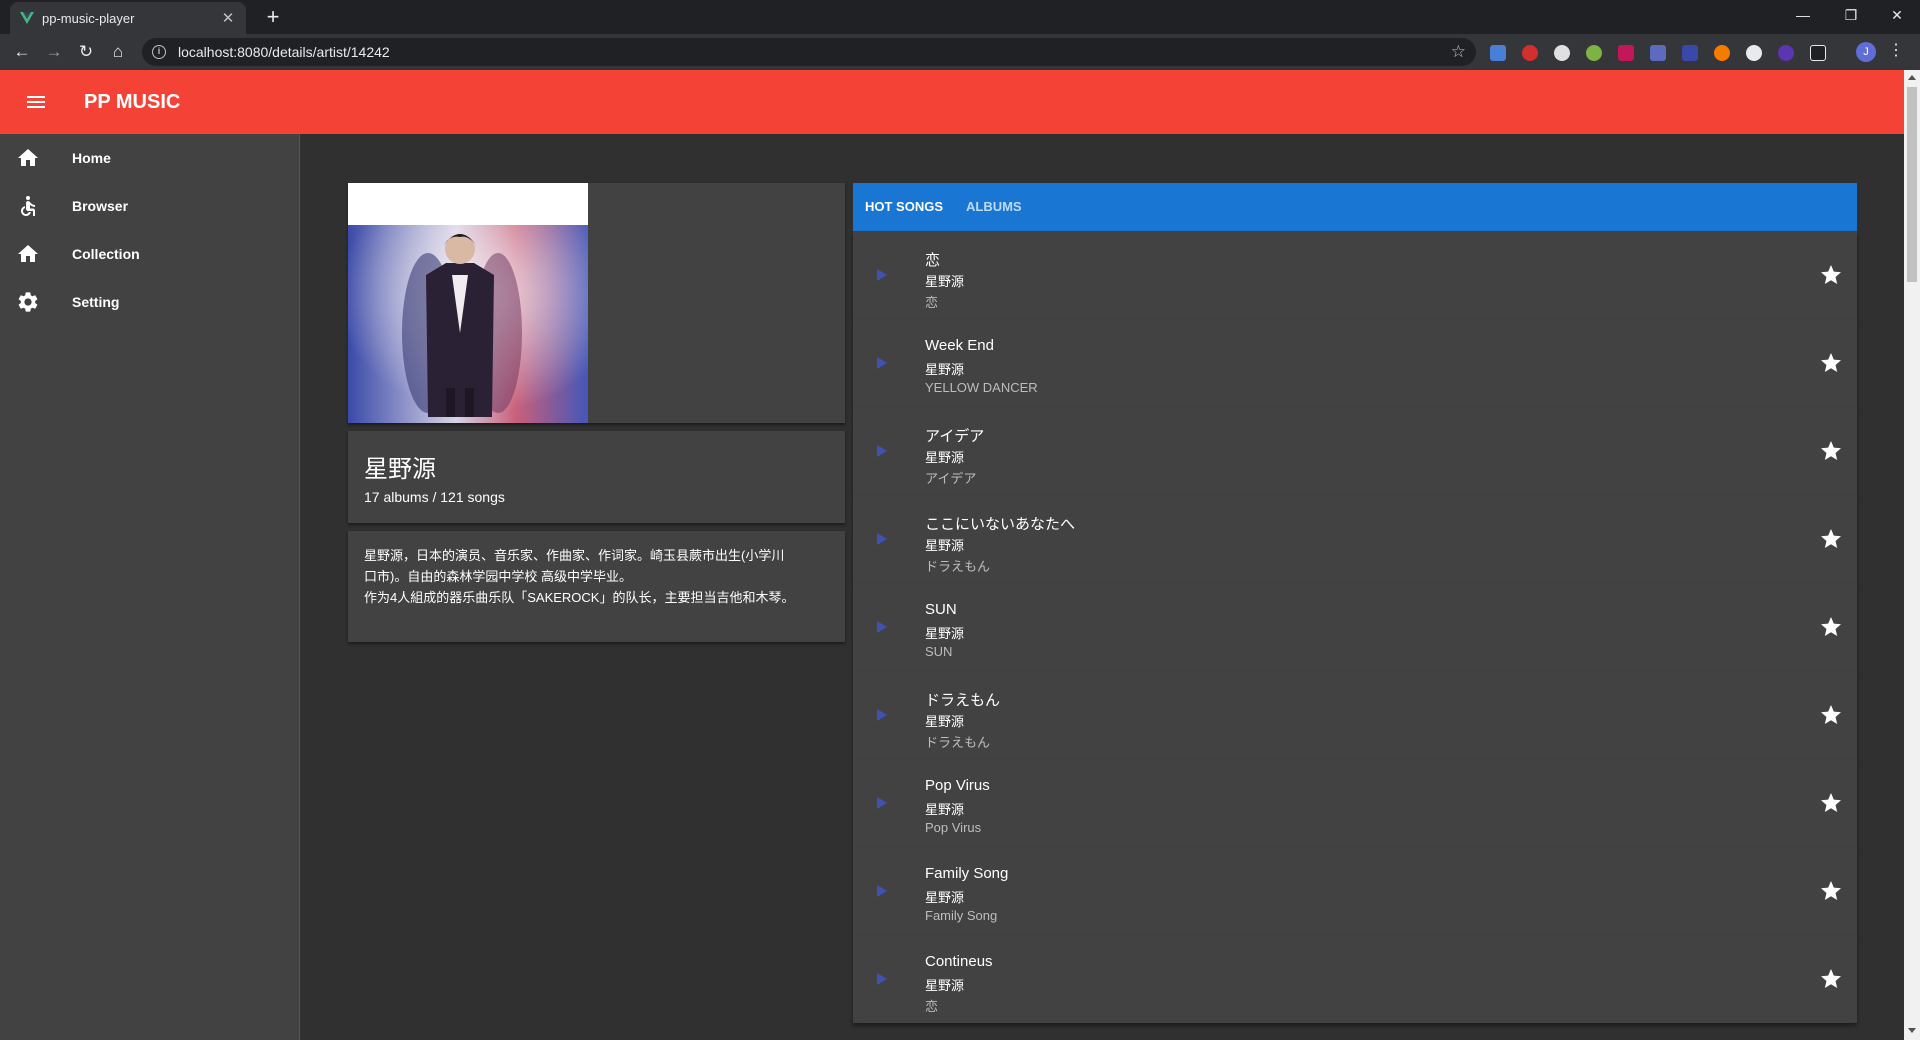 This screenshot has width=1920, height=1040. Describe the element at coordinates (22, 52) in the screenshot. I see `back-icon: ←` at that location.